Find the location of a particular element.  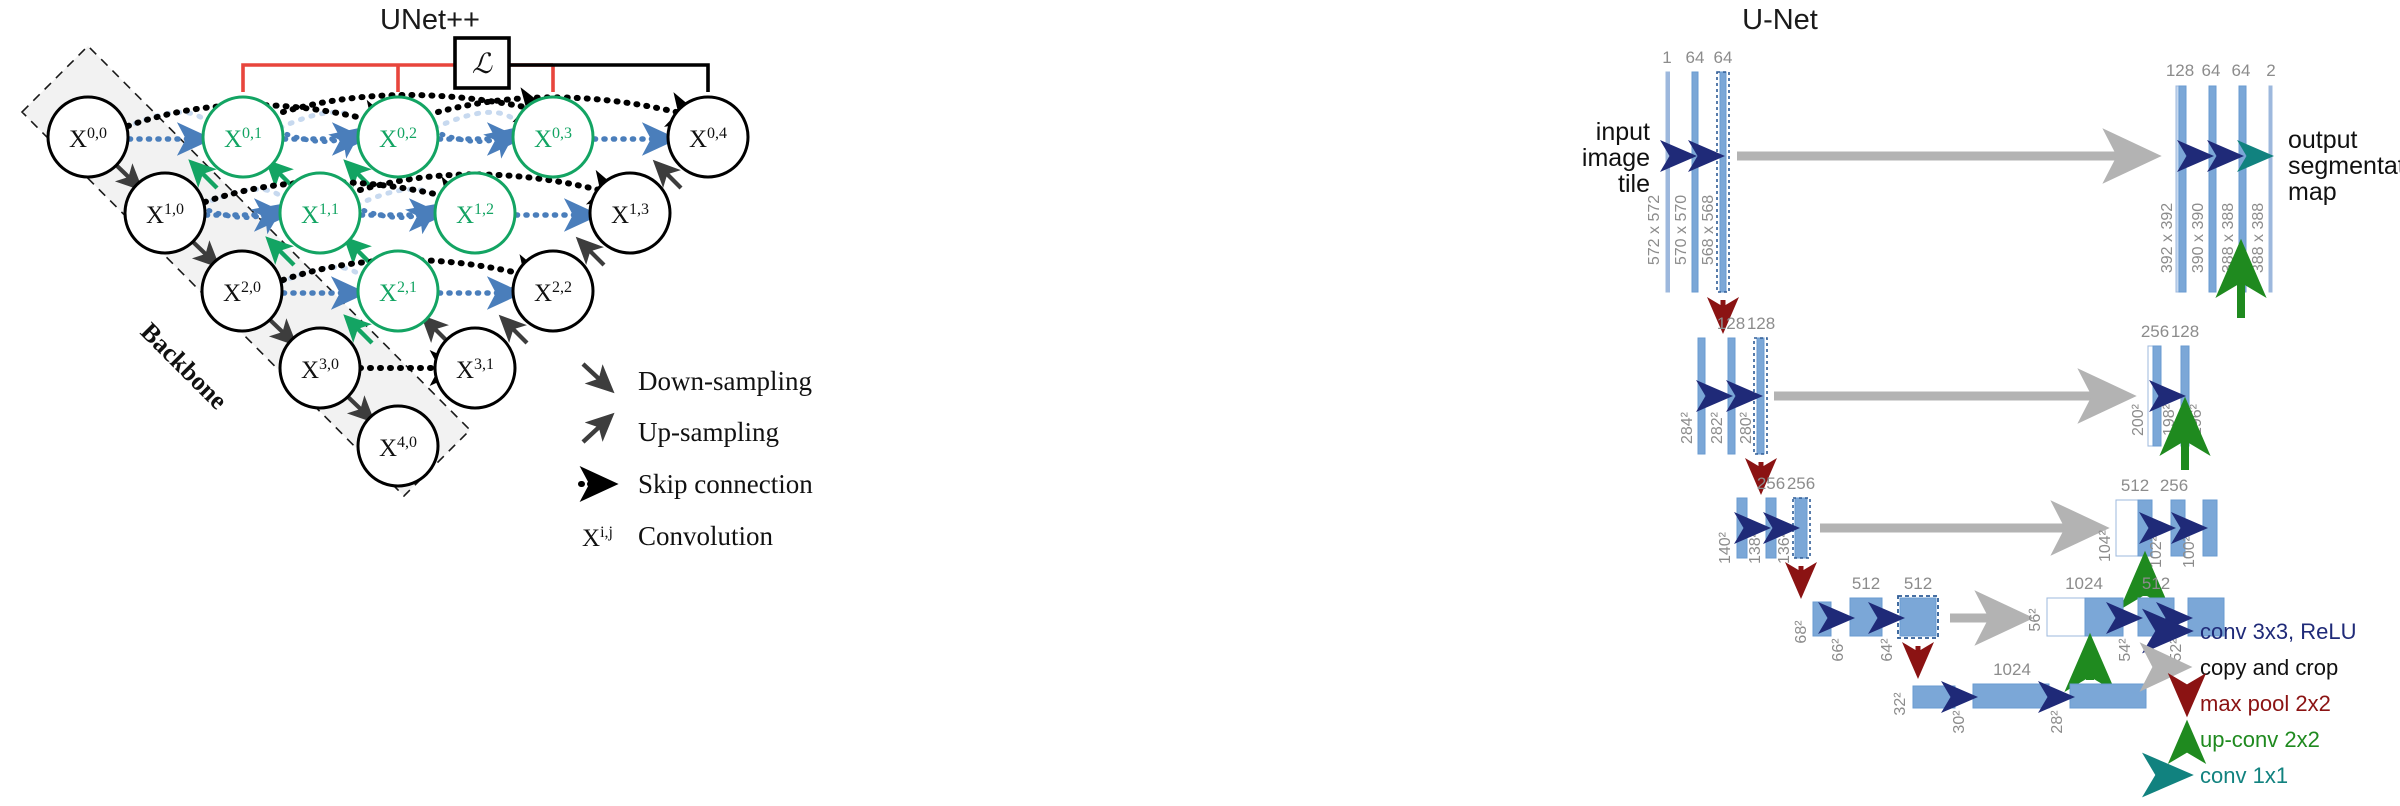

svg-text: map is located at coordinates (2312, 192).